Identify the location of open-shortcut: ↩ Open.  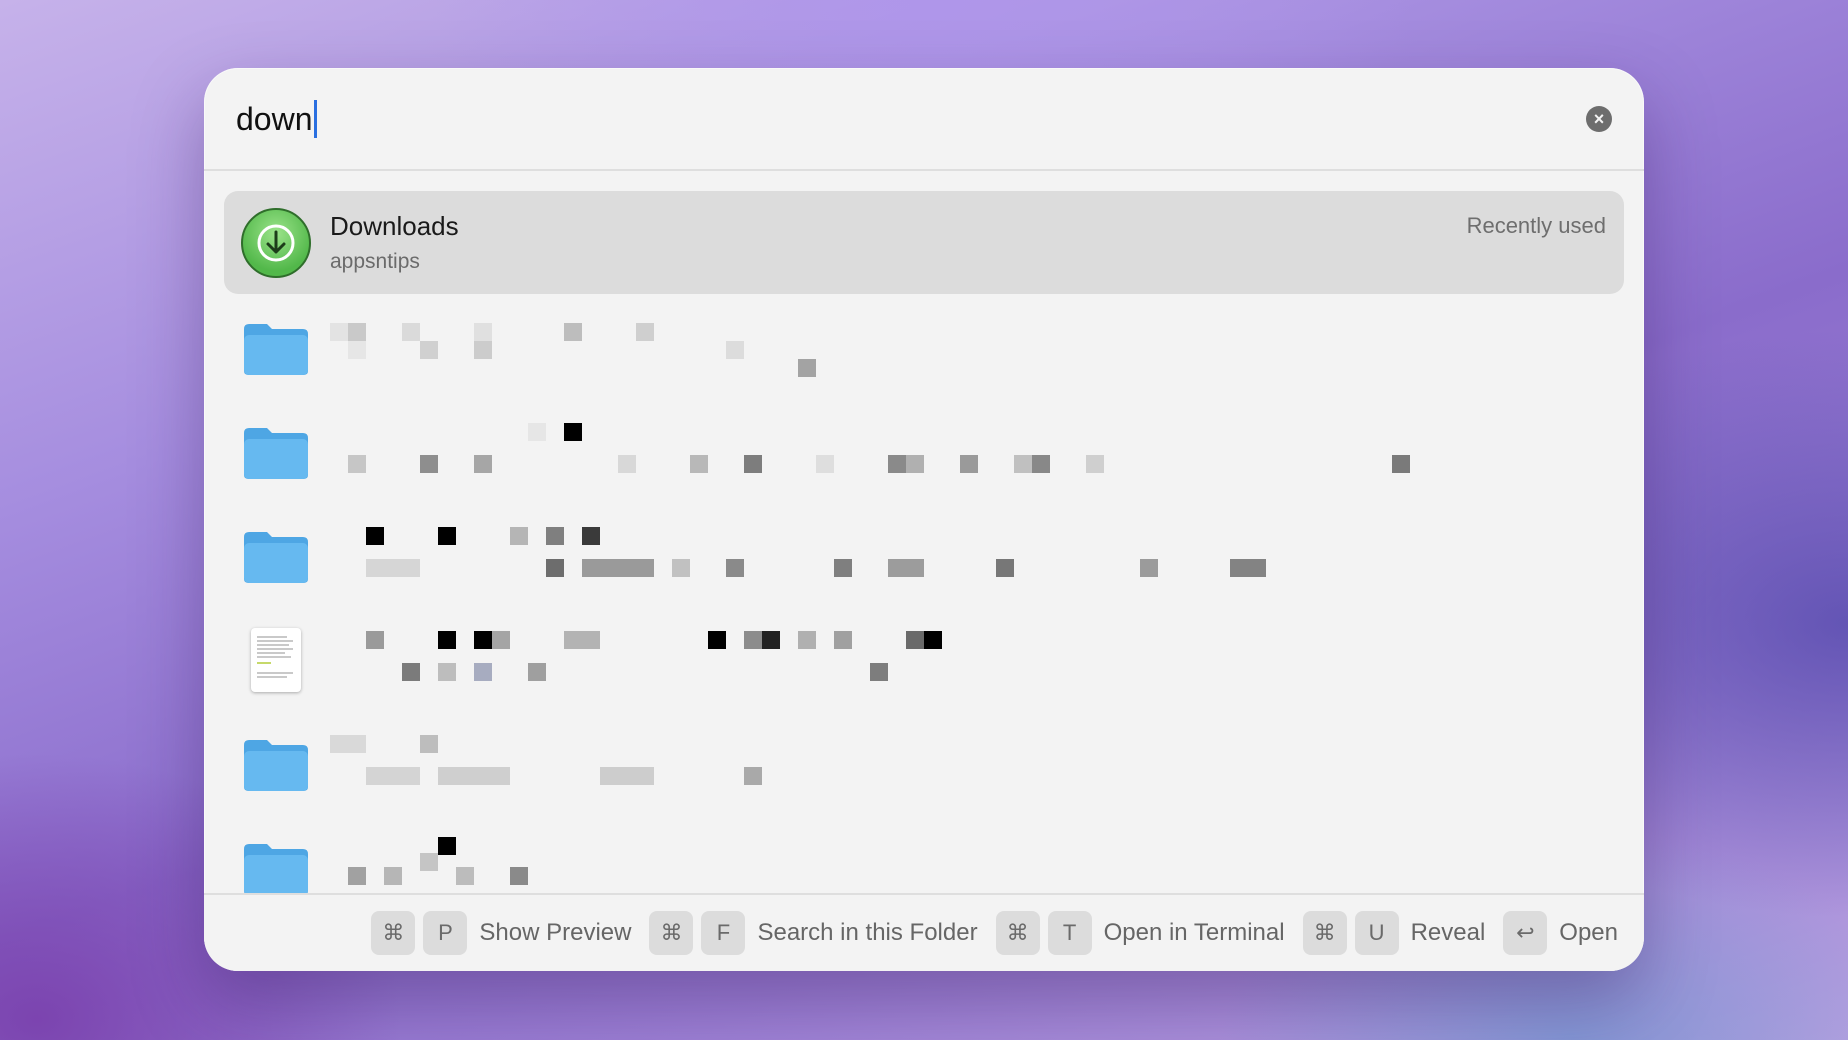
(1560, 933).